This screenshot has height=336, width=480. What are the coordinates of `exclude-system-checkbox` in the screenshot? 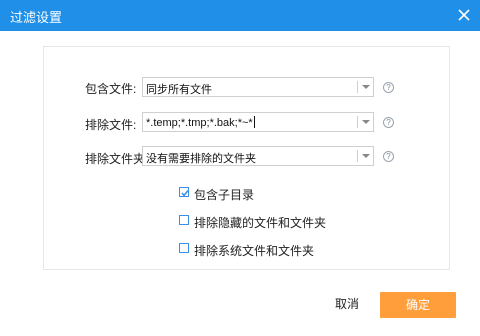 It's located at (184, 248).